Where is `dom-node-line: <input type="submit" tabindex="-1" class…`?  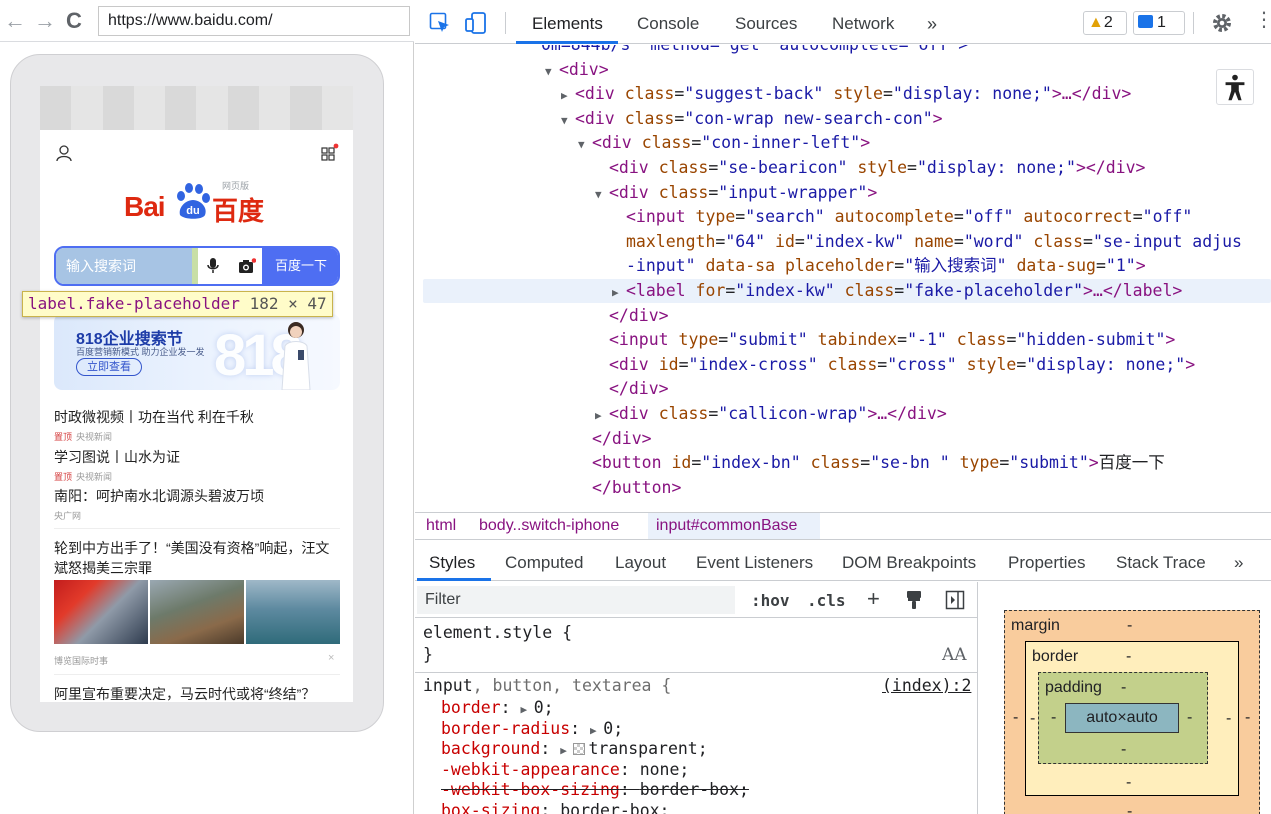 dom-node-line: <input type="submit" tabindex="-1" class… is located at coordinates (892, 340).